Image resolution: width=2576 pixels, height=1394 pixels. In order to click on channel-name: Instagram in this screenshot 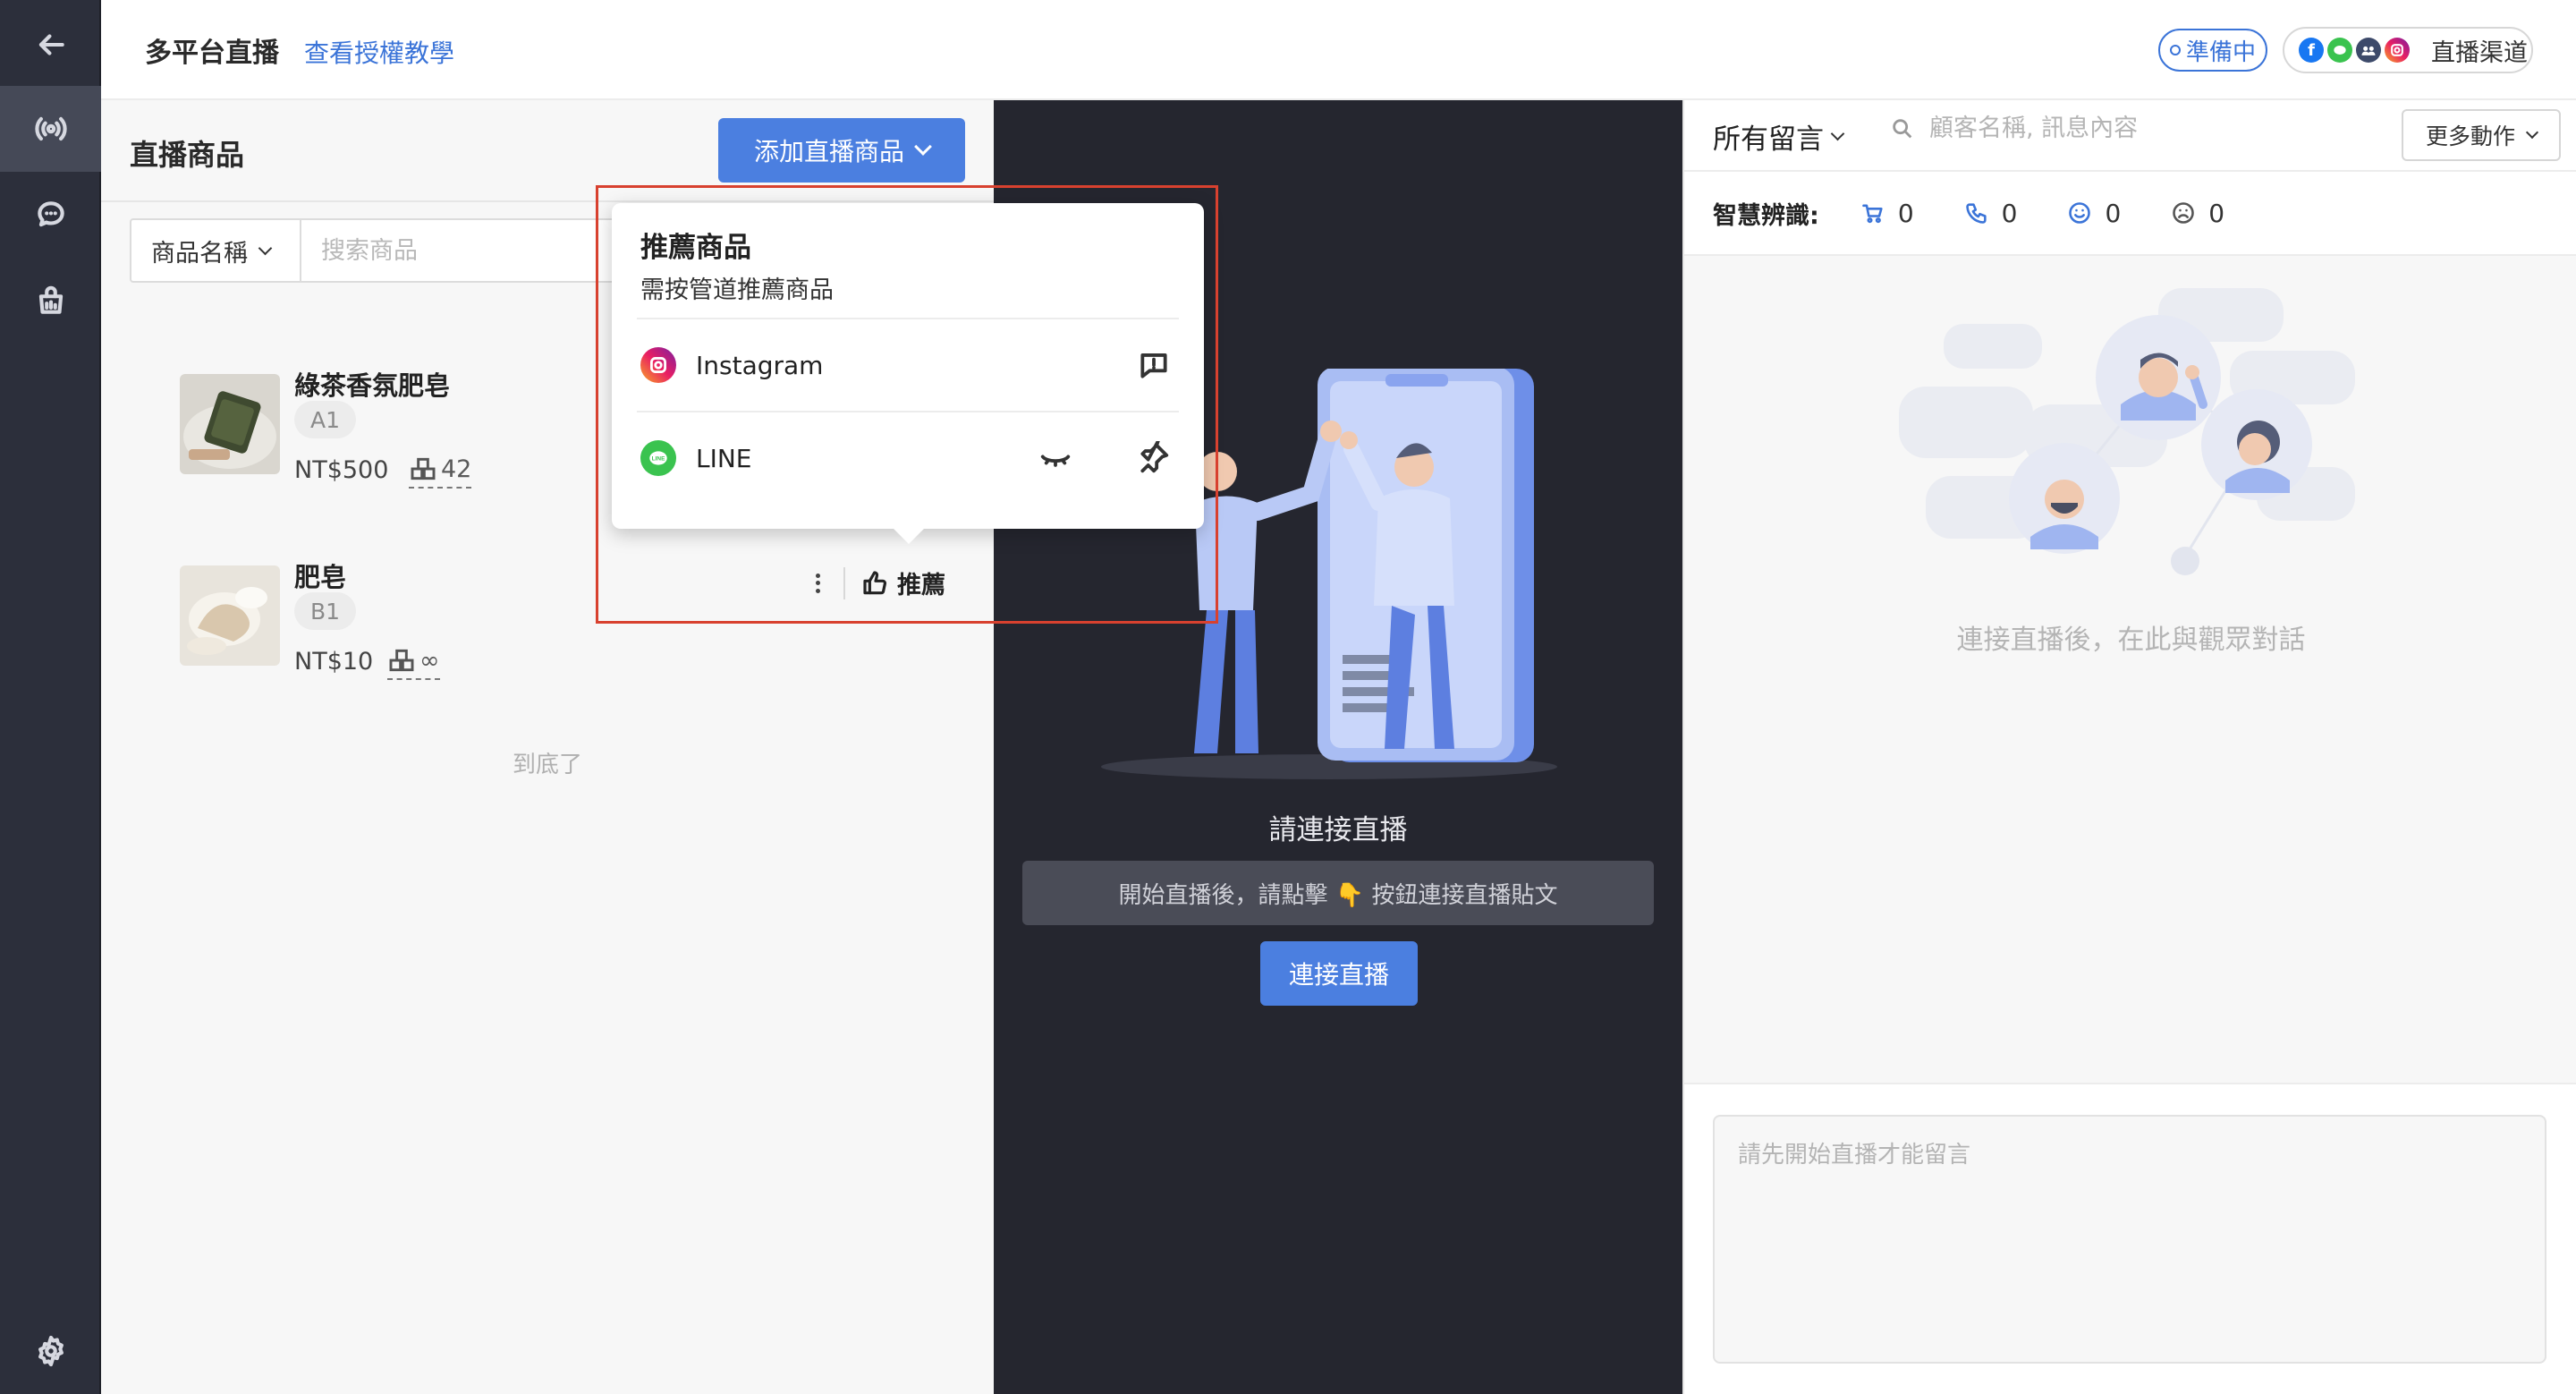, I will do `click(760, 365)`.